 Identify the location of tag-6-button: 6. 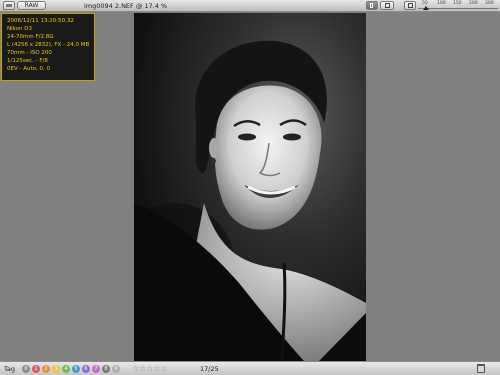
(86, 369).